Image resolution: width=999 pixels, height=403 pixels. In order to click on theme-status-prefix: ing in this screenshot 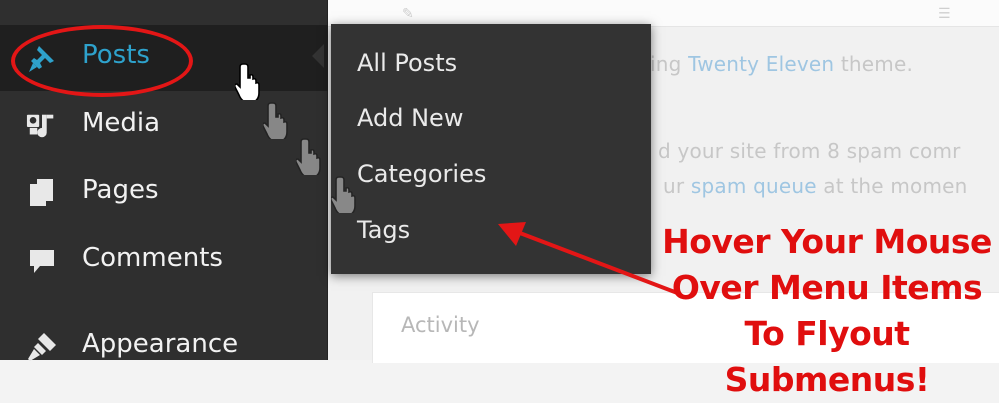, I will do `click(669, 64)`.